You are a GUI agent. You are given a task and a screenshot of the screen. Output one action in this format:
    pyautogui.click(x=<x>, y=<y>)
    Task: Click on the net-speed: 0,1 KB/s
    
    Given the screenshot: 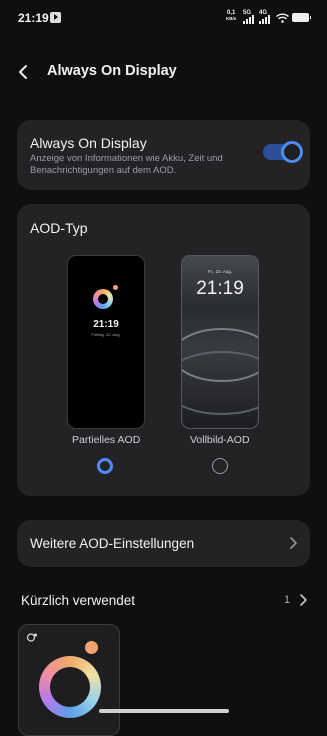 What is the action you would take?
    pyautogui.click(x=231, y=16)
    